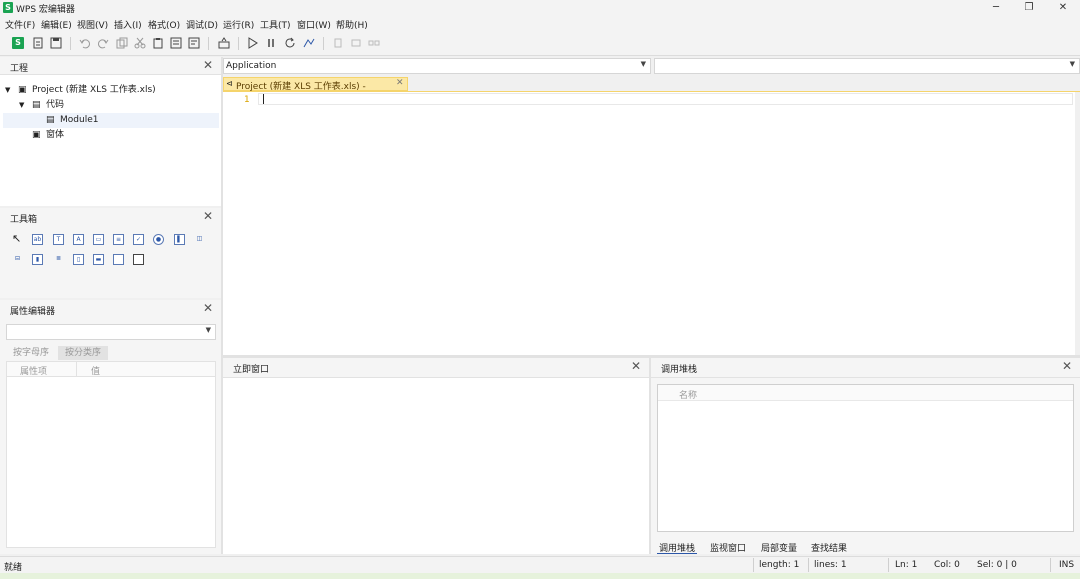 This screenshot has width=1080, height=579. Describe the element at coordinates (31, 353) in the screenshot. I see `tab-alphabetic: 按字母序` at that location.